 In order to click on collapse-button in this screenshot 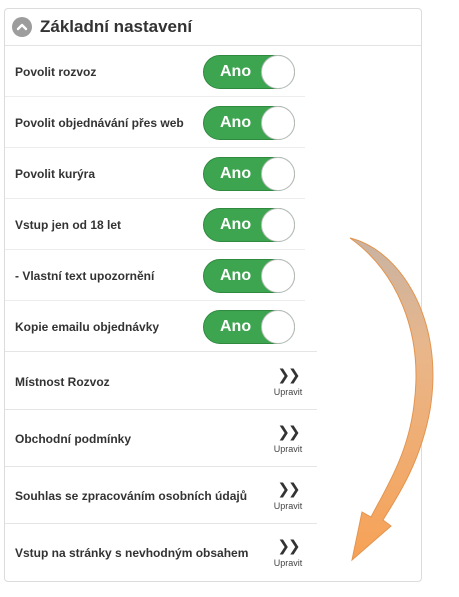, I will do `click(22, 27)`.